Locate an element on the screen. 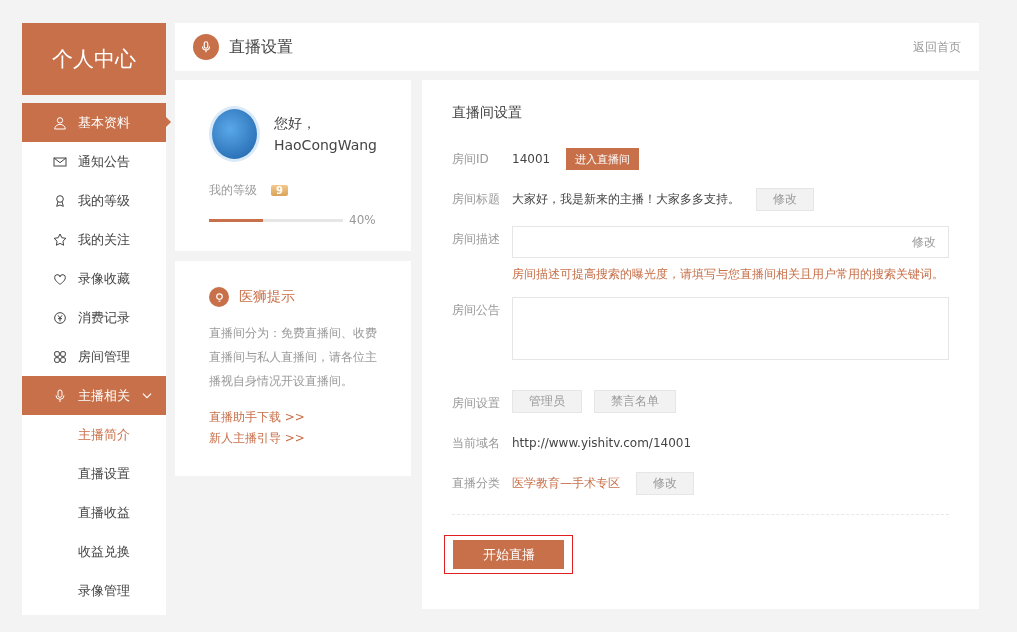 The height and width of the screenshot is (632, 1017). field-label: 房间描述 is located at coordinates (476, 239).